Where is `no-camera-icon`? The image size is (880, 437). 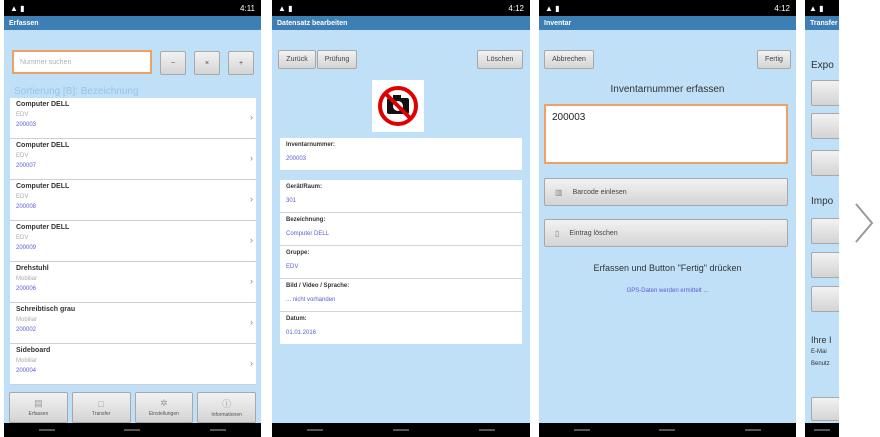 no-camera-icon is located at coordinates (398, 106).